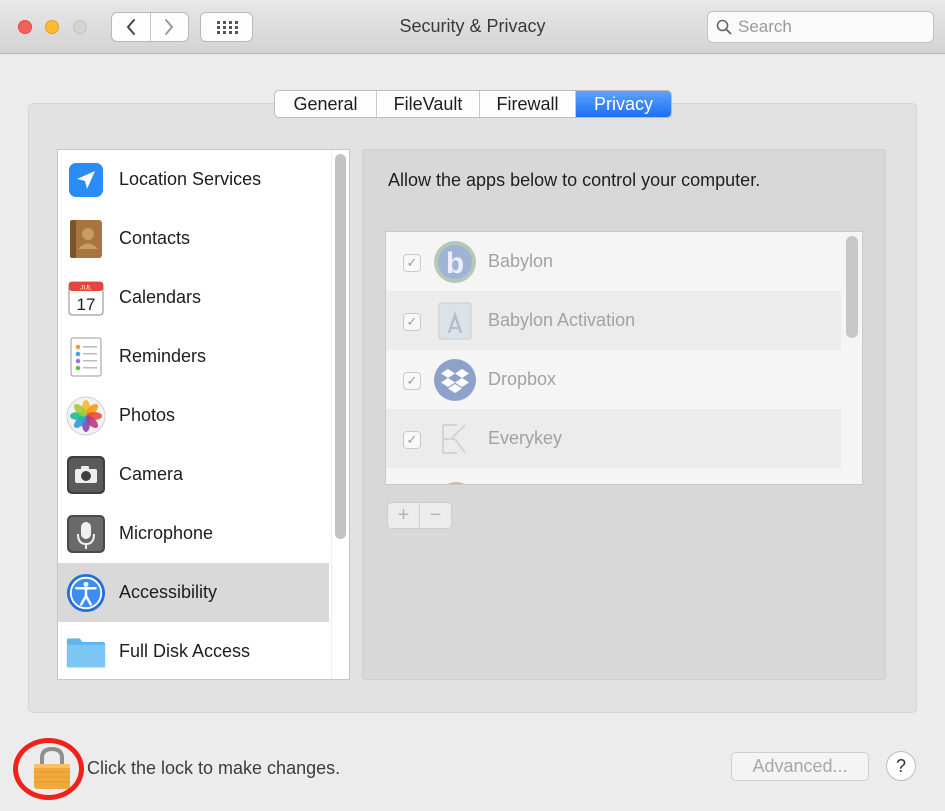 Image resolution: width=945 pixels, height=811 pixels. What do you see at coordinates (166, 533) in the screenshot?
I see `sidebar-item-label: Microphone` at bounding box center [166, 533].